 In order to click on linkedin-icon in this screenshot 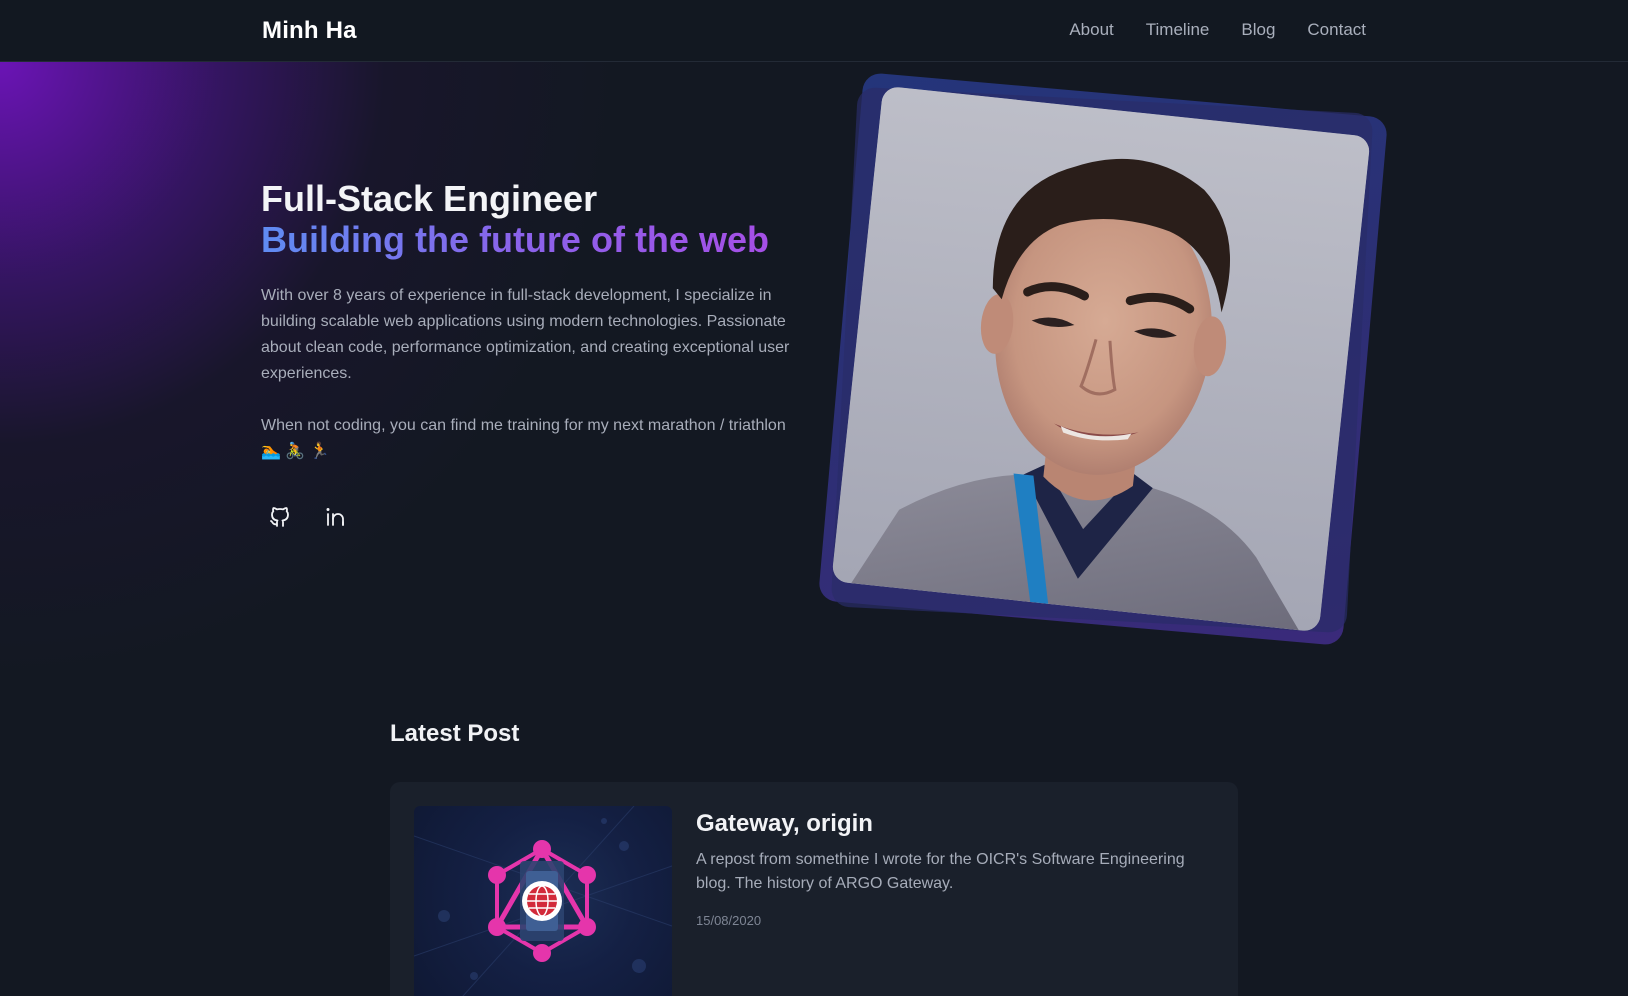, I will do `click(335, 517)`.